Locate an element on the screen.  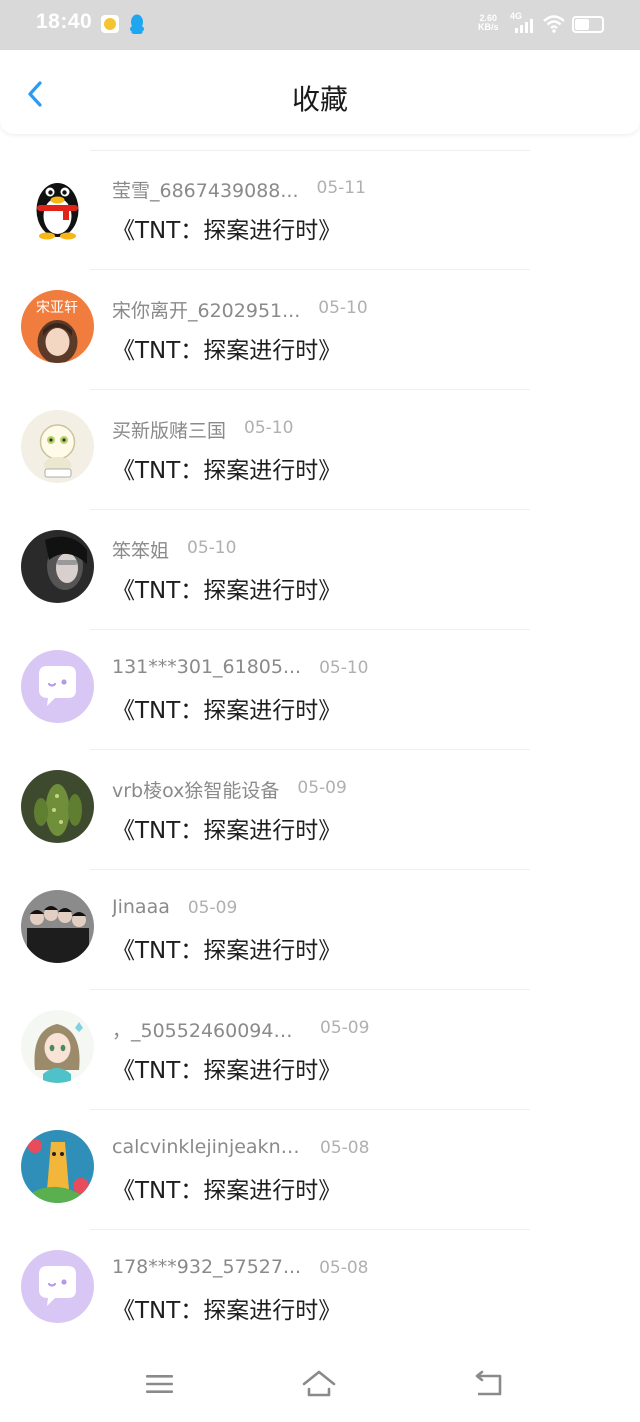
item-meta: 131***301_61805... 05-10 is located at coordinates (240, 670).